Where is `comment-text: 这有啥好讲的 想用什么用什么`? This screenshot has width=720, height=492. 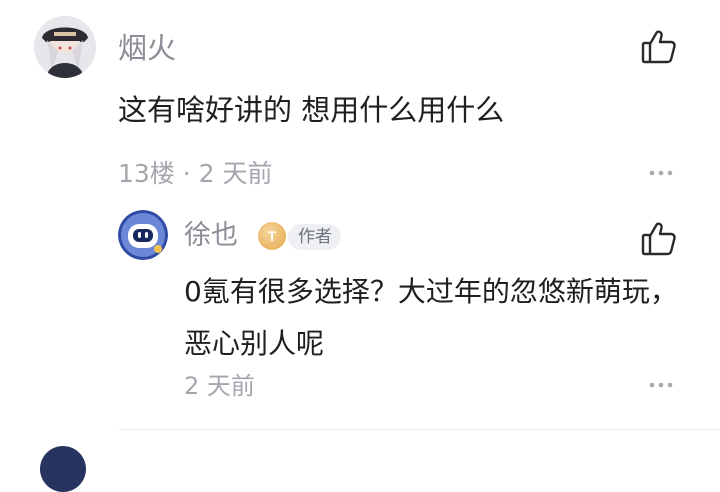 comment-text: 这有啥好讲的 想用什么用什么 is located at coordinates (311, 110).